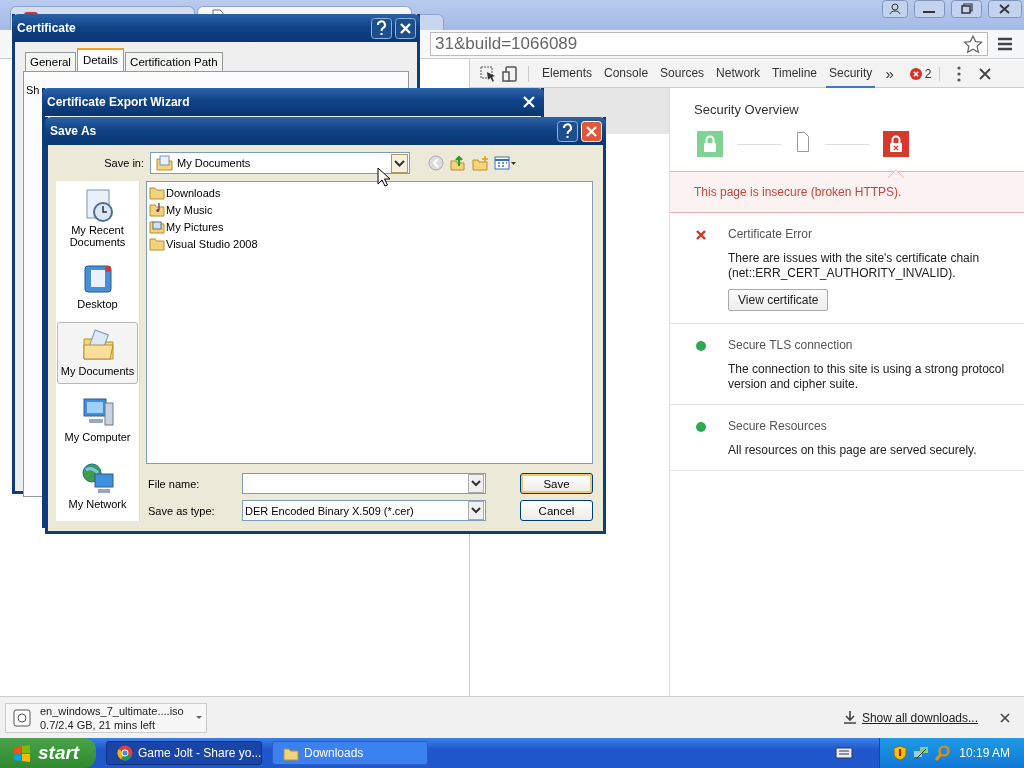 The height and width of the screenshot is (768, 1024). I want to click on devtools-tab: Network, so click(738, 73).